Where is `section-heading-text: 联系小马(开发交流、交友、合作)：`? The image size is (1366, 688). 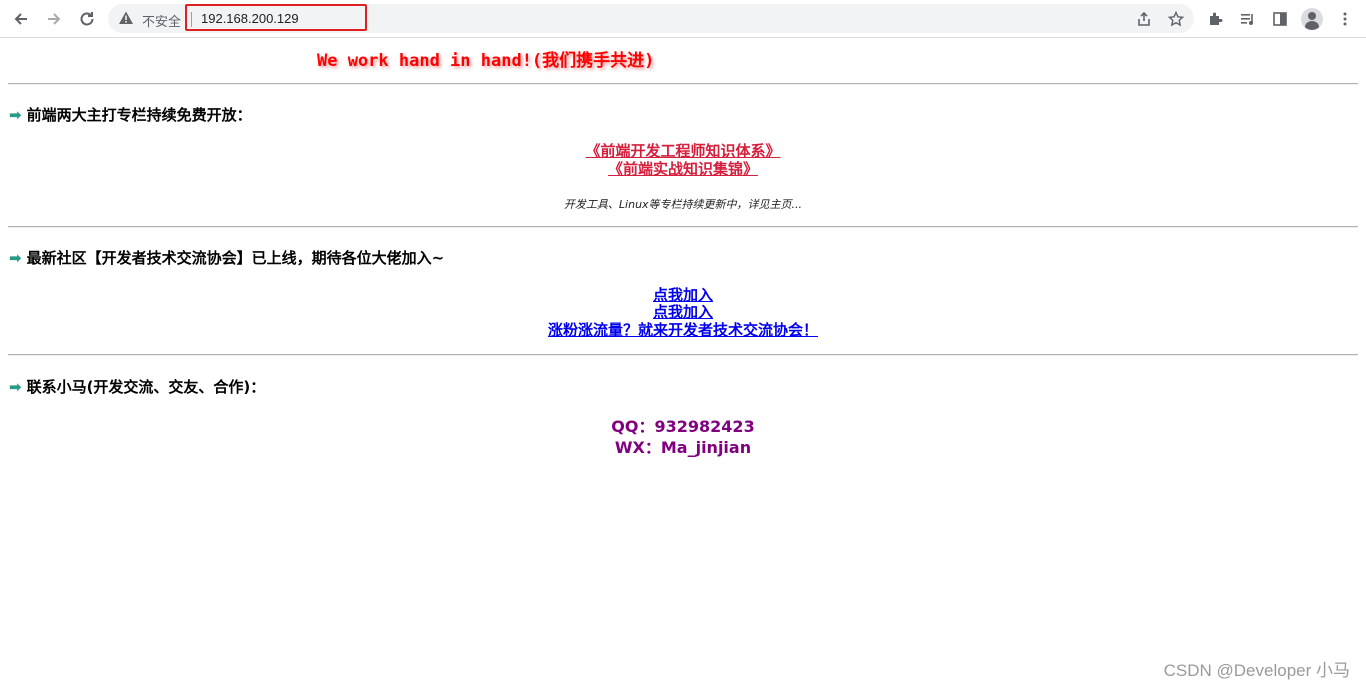
section-heading-text: 联系小马(开发交流、交友、合作)： is located at coordinates (146, 387).